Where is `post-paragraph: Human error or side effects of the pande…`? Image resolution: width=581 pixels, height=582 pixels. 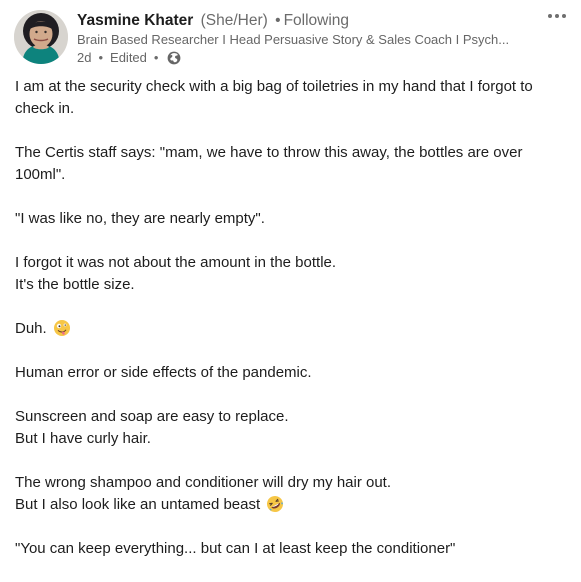 post-paragraph: Human error or side effects of the pande… is located at coordinates (295, 373).